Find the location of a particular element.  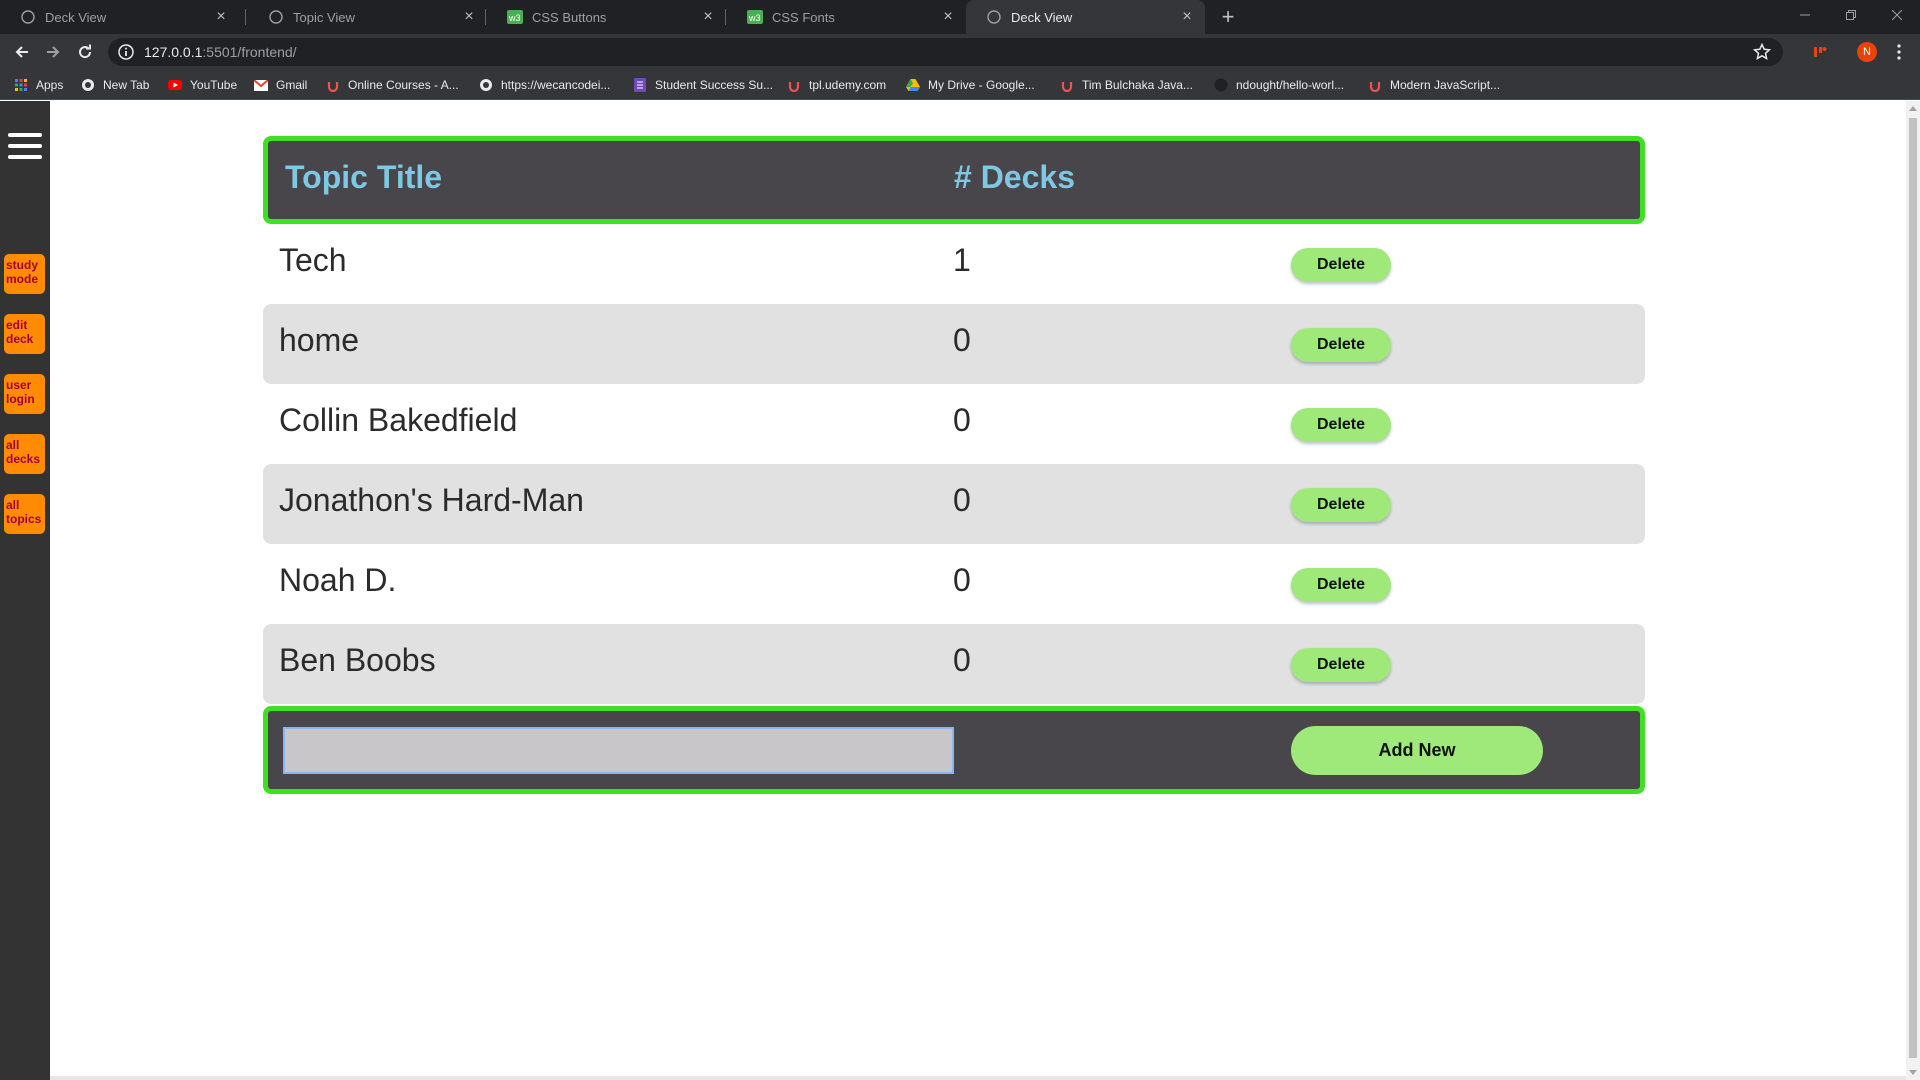

sidebar-edit-deck-button: edit deck is located at coordinates (24, 334).